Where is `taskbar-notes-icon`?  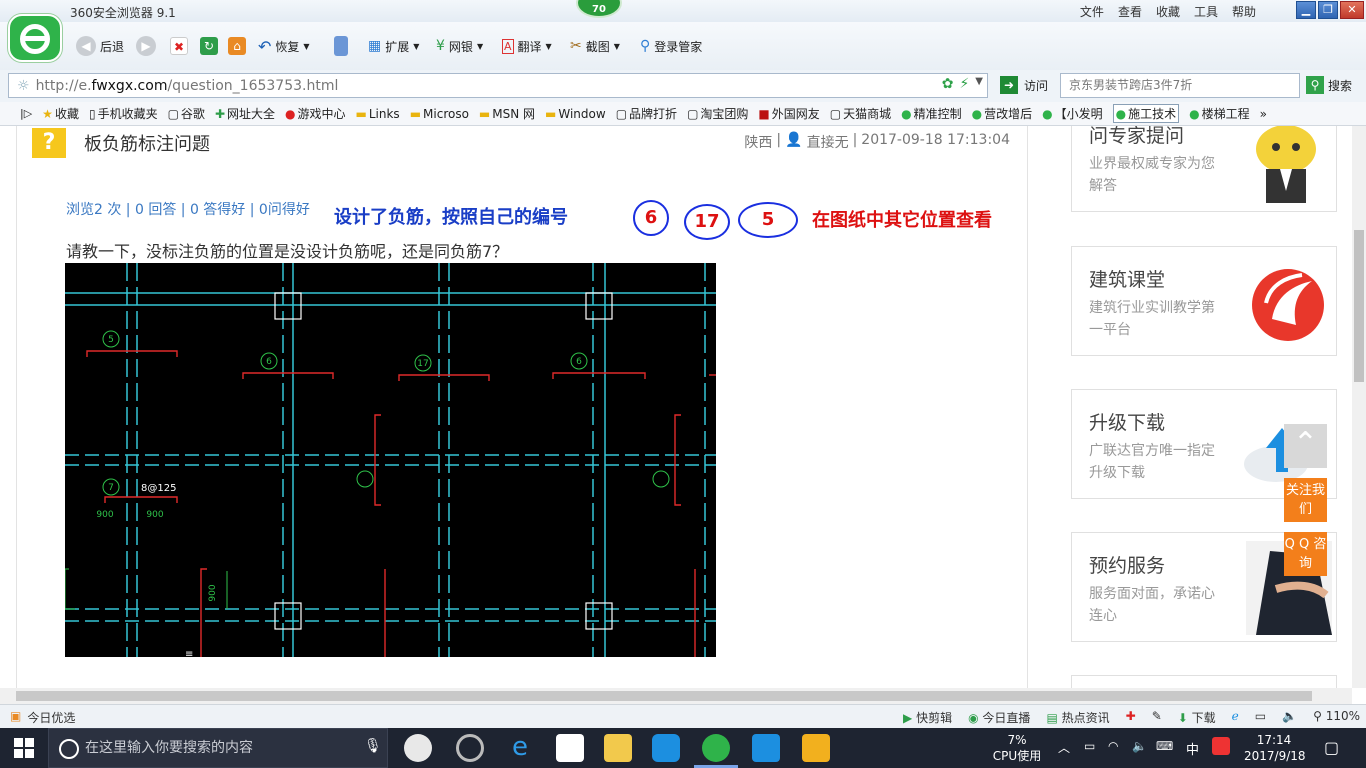
taskbar-notes-icon is located at coordinates (816, 748).